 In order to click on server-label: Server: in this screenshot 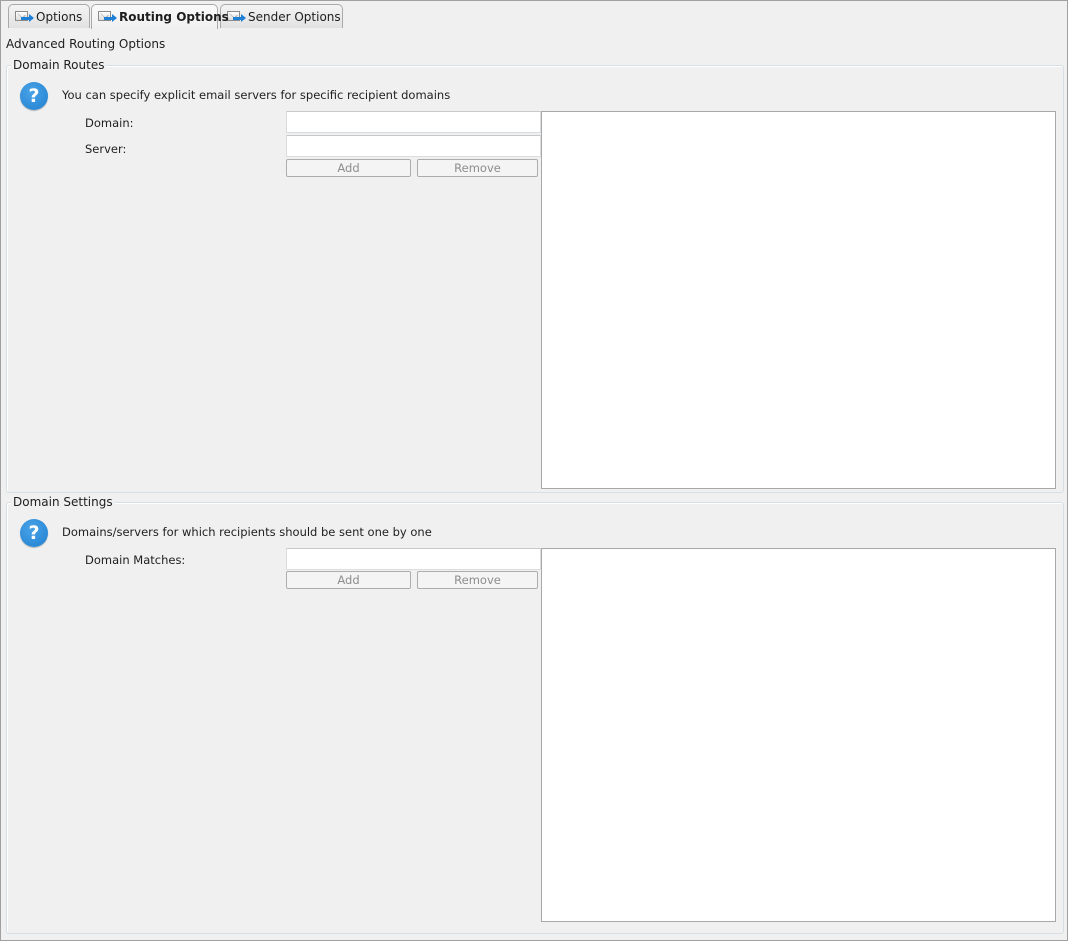, I will do `click(106, 149)`.